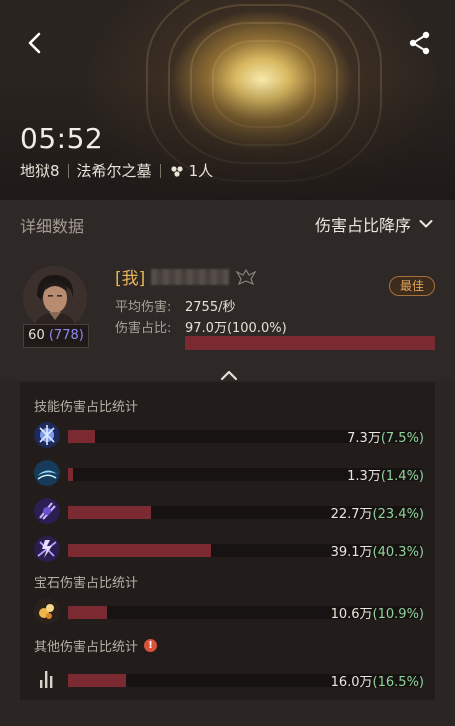 This screenshot has height=726, width=455. Describe the element at coordinates (62, 138) in the screenshot. I see `run-time: 05:52` at that location.